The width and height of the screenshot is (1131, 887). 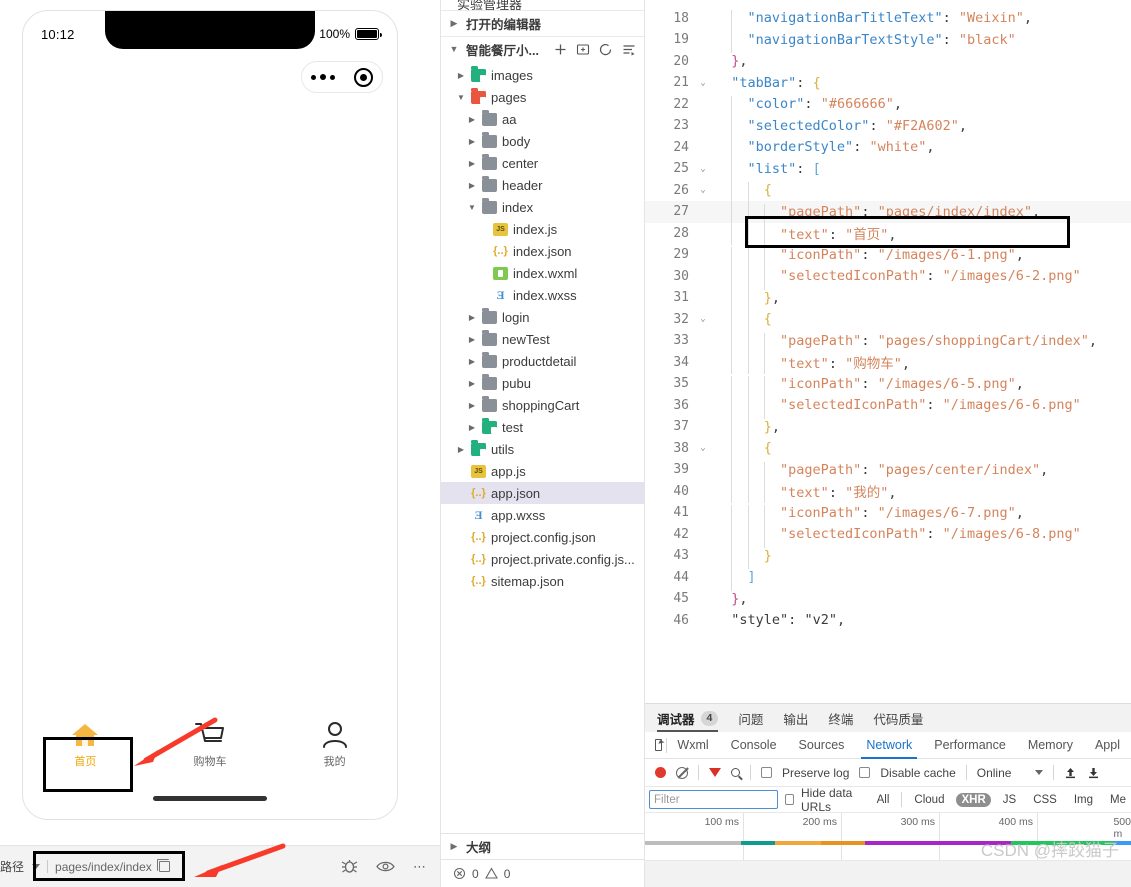 What do you see at coordinates (973, 799) in the screenshot?
I see `network-filter-xhr: XHR` at bounding box center [973, 799].